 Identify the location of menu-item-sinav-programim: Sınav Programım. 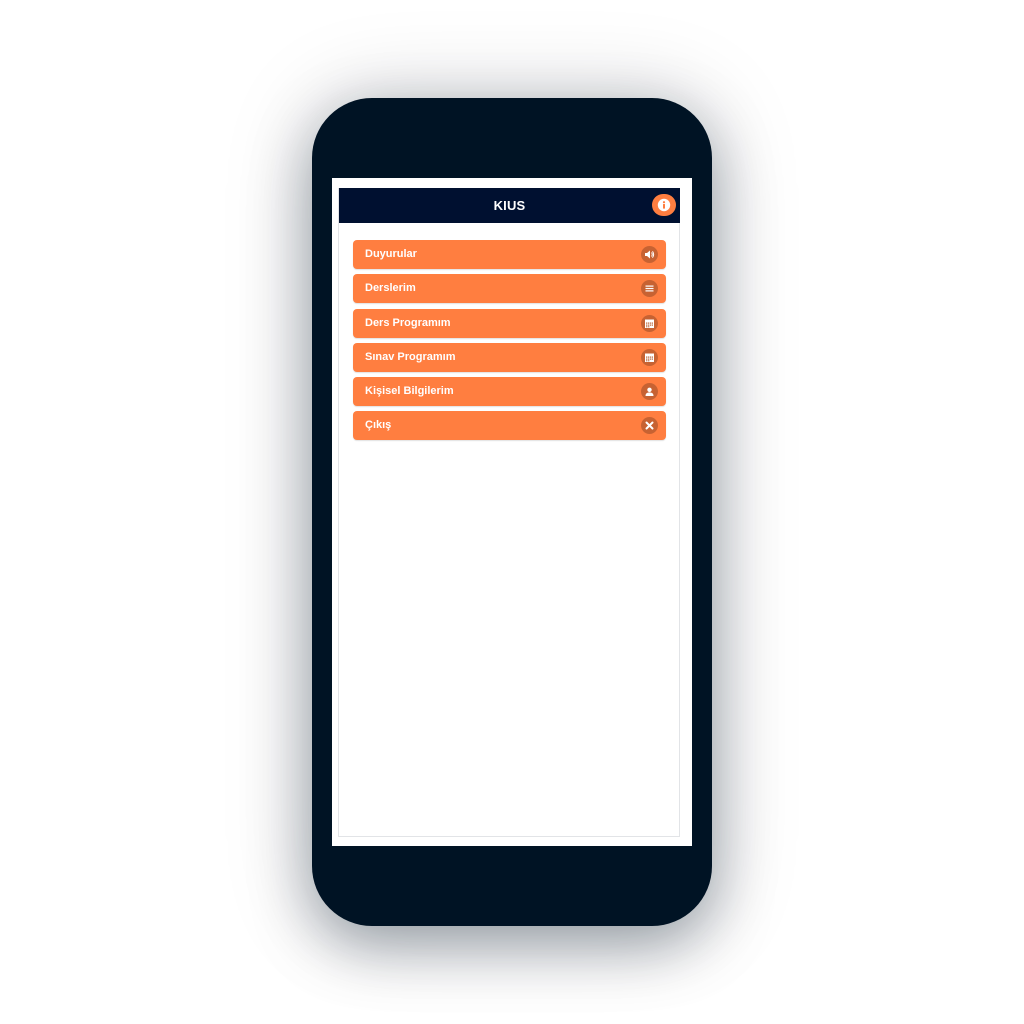
(509, 357).